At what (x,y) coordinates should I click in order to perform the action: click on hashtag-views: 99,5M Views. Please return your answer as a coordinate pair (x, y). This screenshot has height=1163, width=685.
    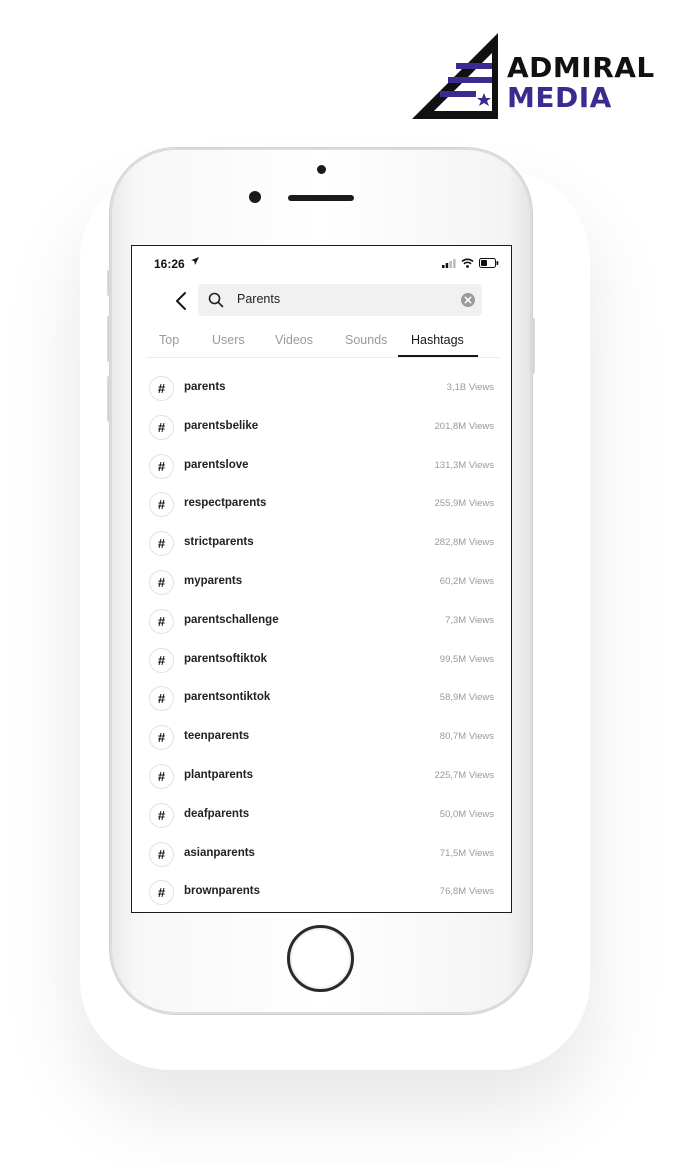
    Looking at the image, I should click on (466, 659).